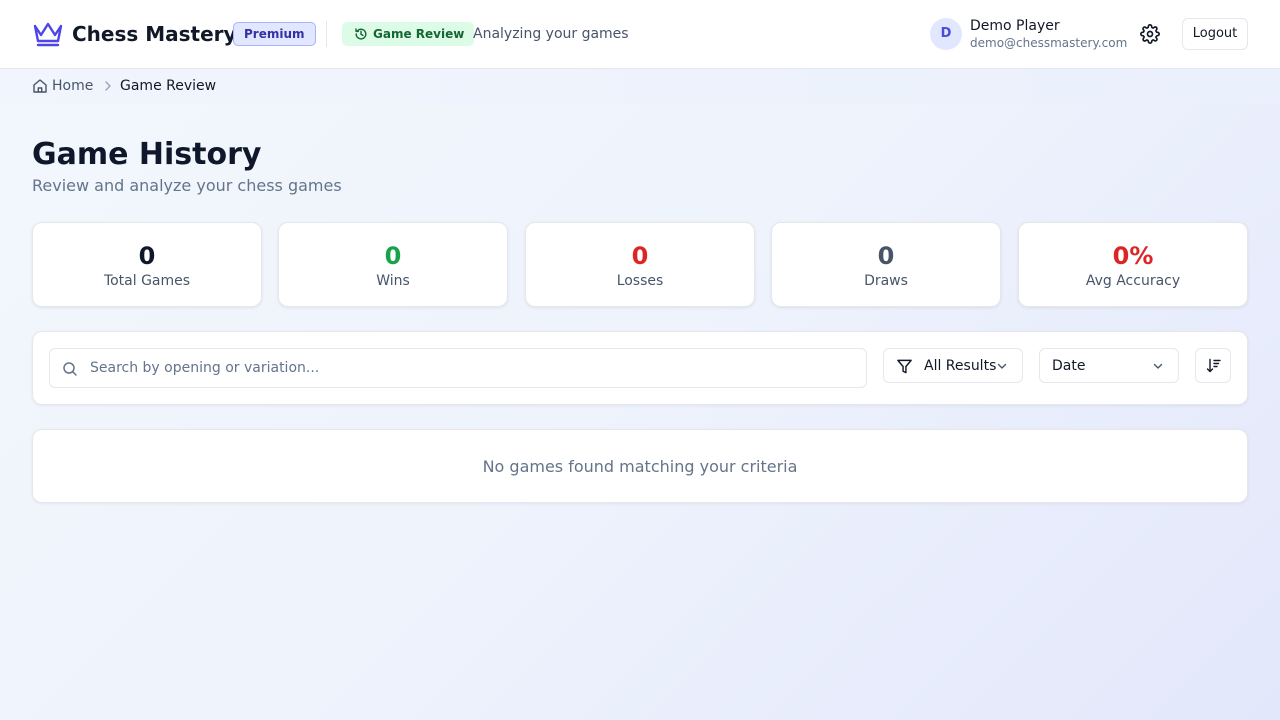 The width and height of the screenshot is (1280, 720). Describe the element at coordinates (551, 34) in the screenshot. I see `header-subtitle: Analyzing your games` at that location.